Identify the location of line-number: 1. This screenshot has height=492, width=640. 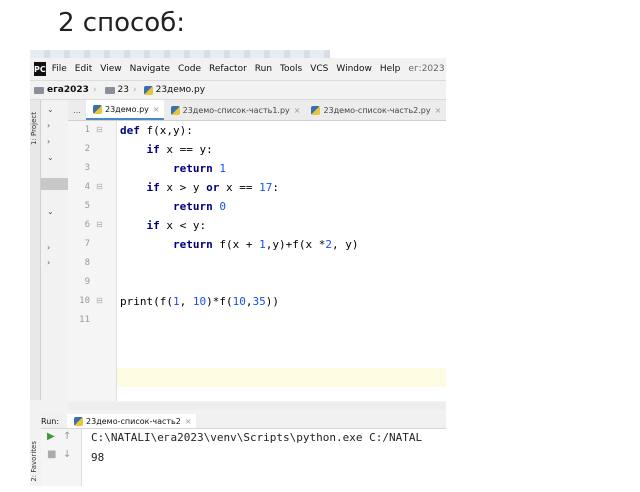
(87, 130).